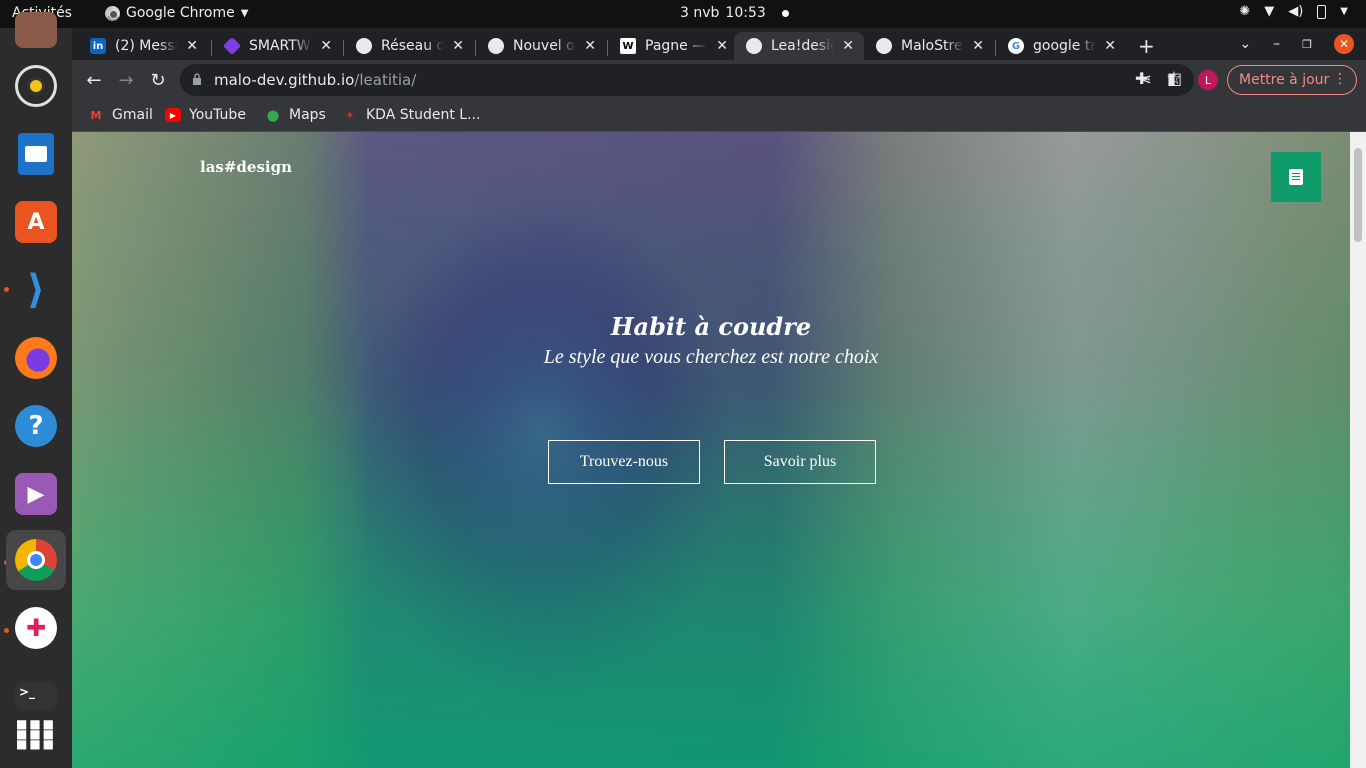  Describe the element at coordinates (94, 80) in the screenshot. I see `back-arrow-icon: ←` at that location.